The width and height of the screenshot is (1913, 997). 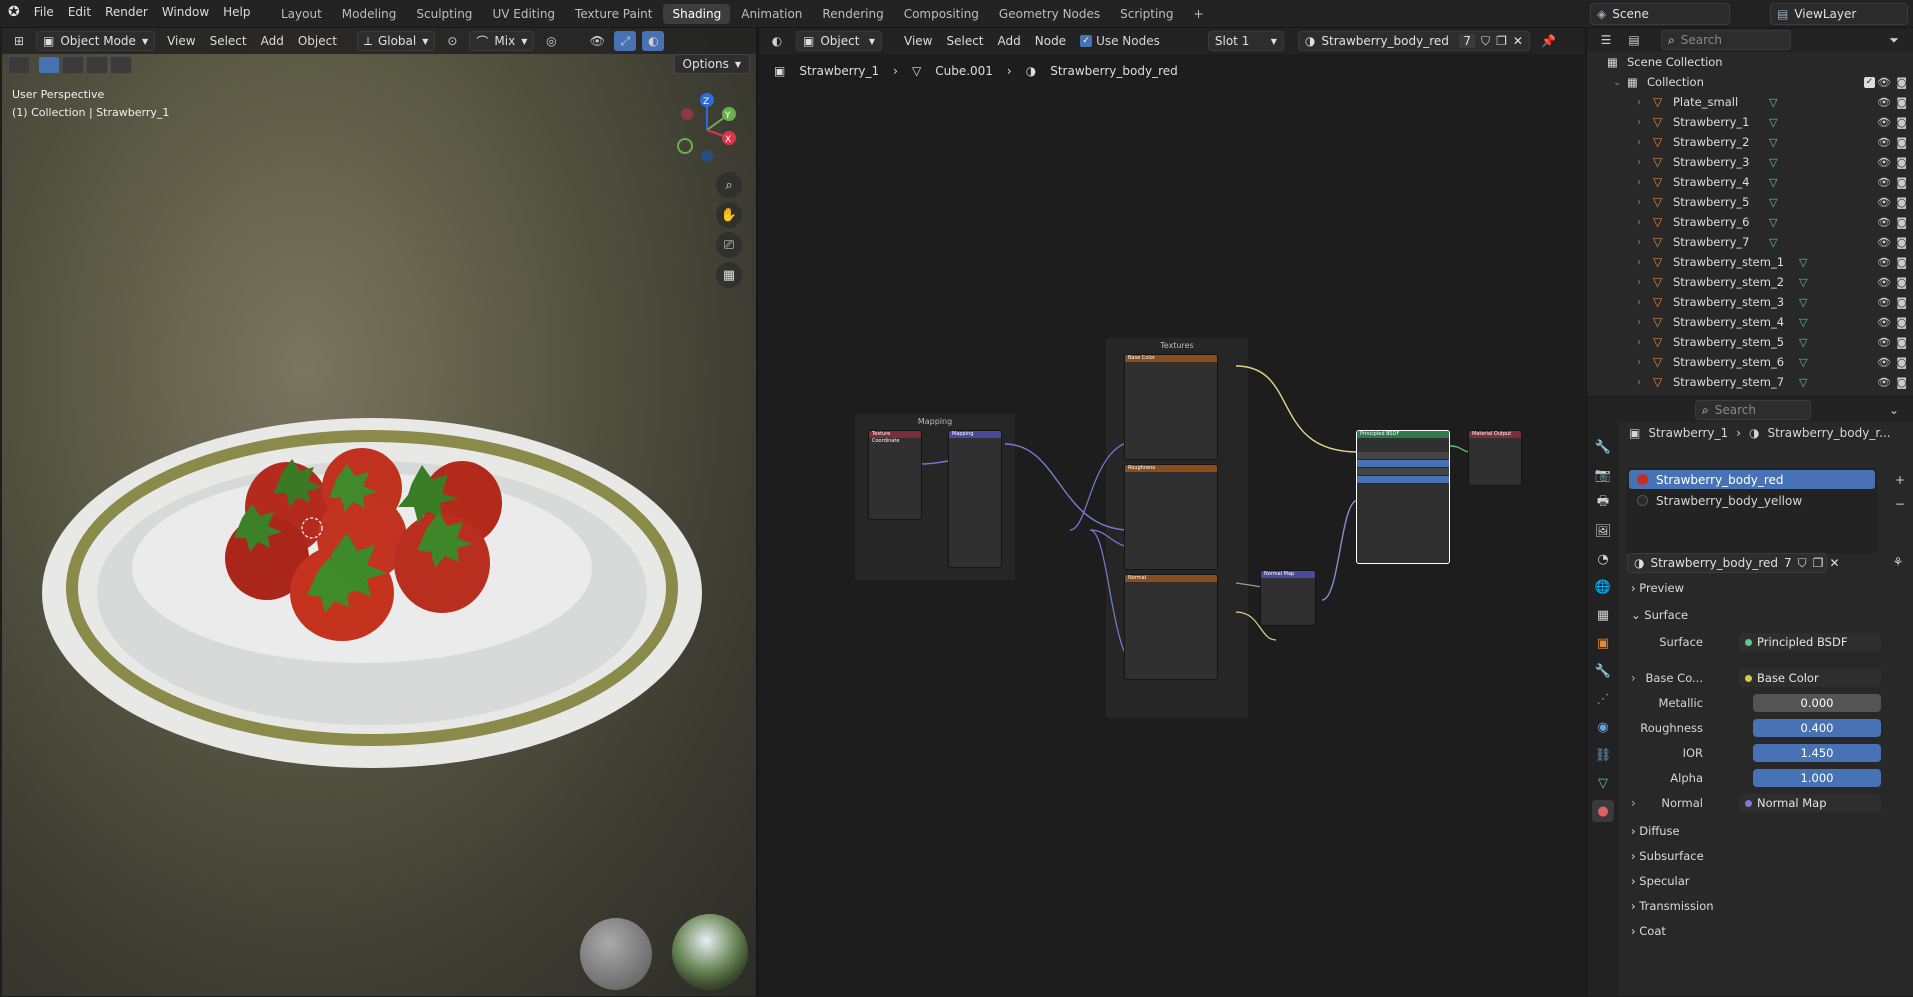 I want to click on modifier-tab-icon: 🔧, so click(x=1603, y=671).